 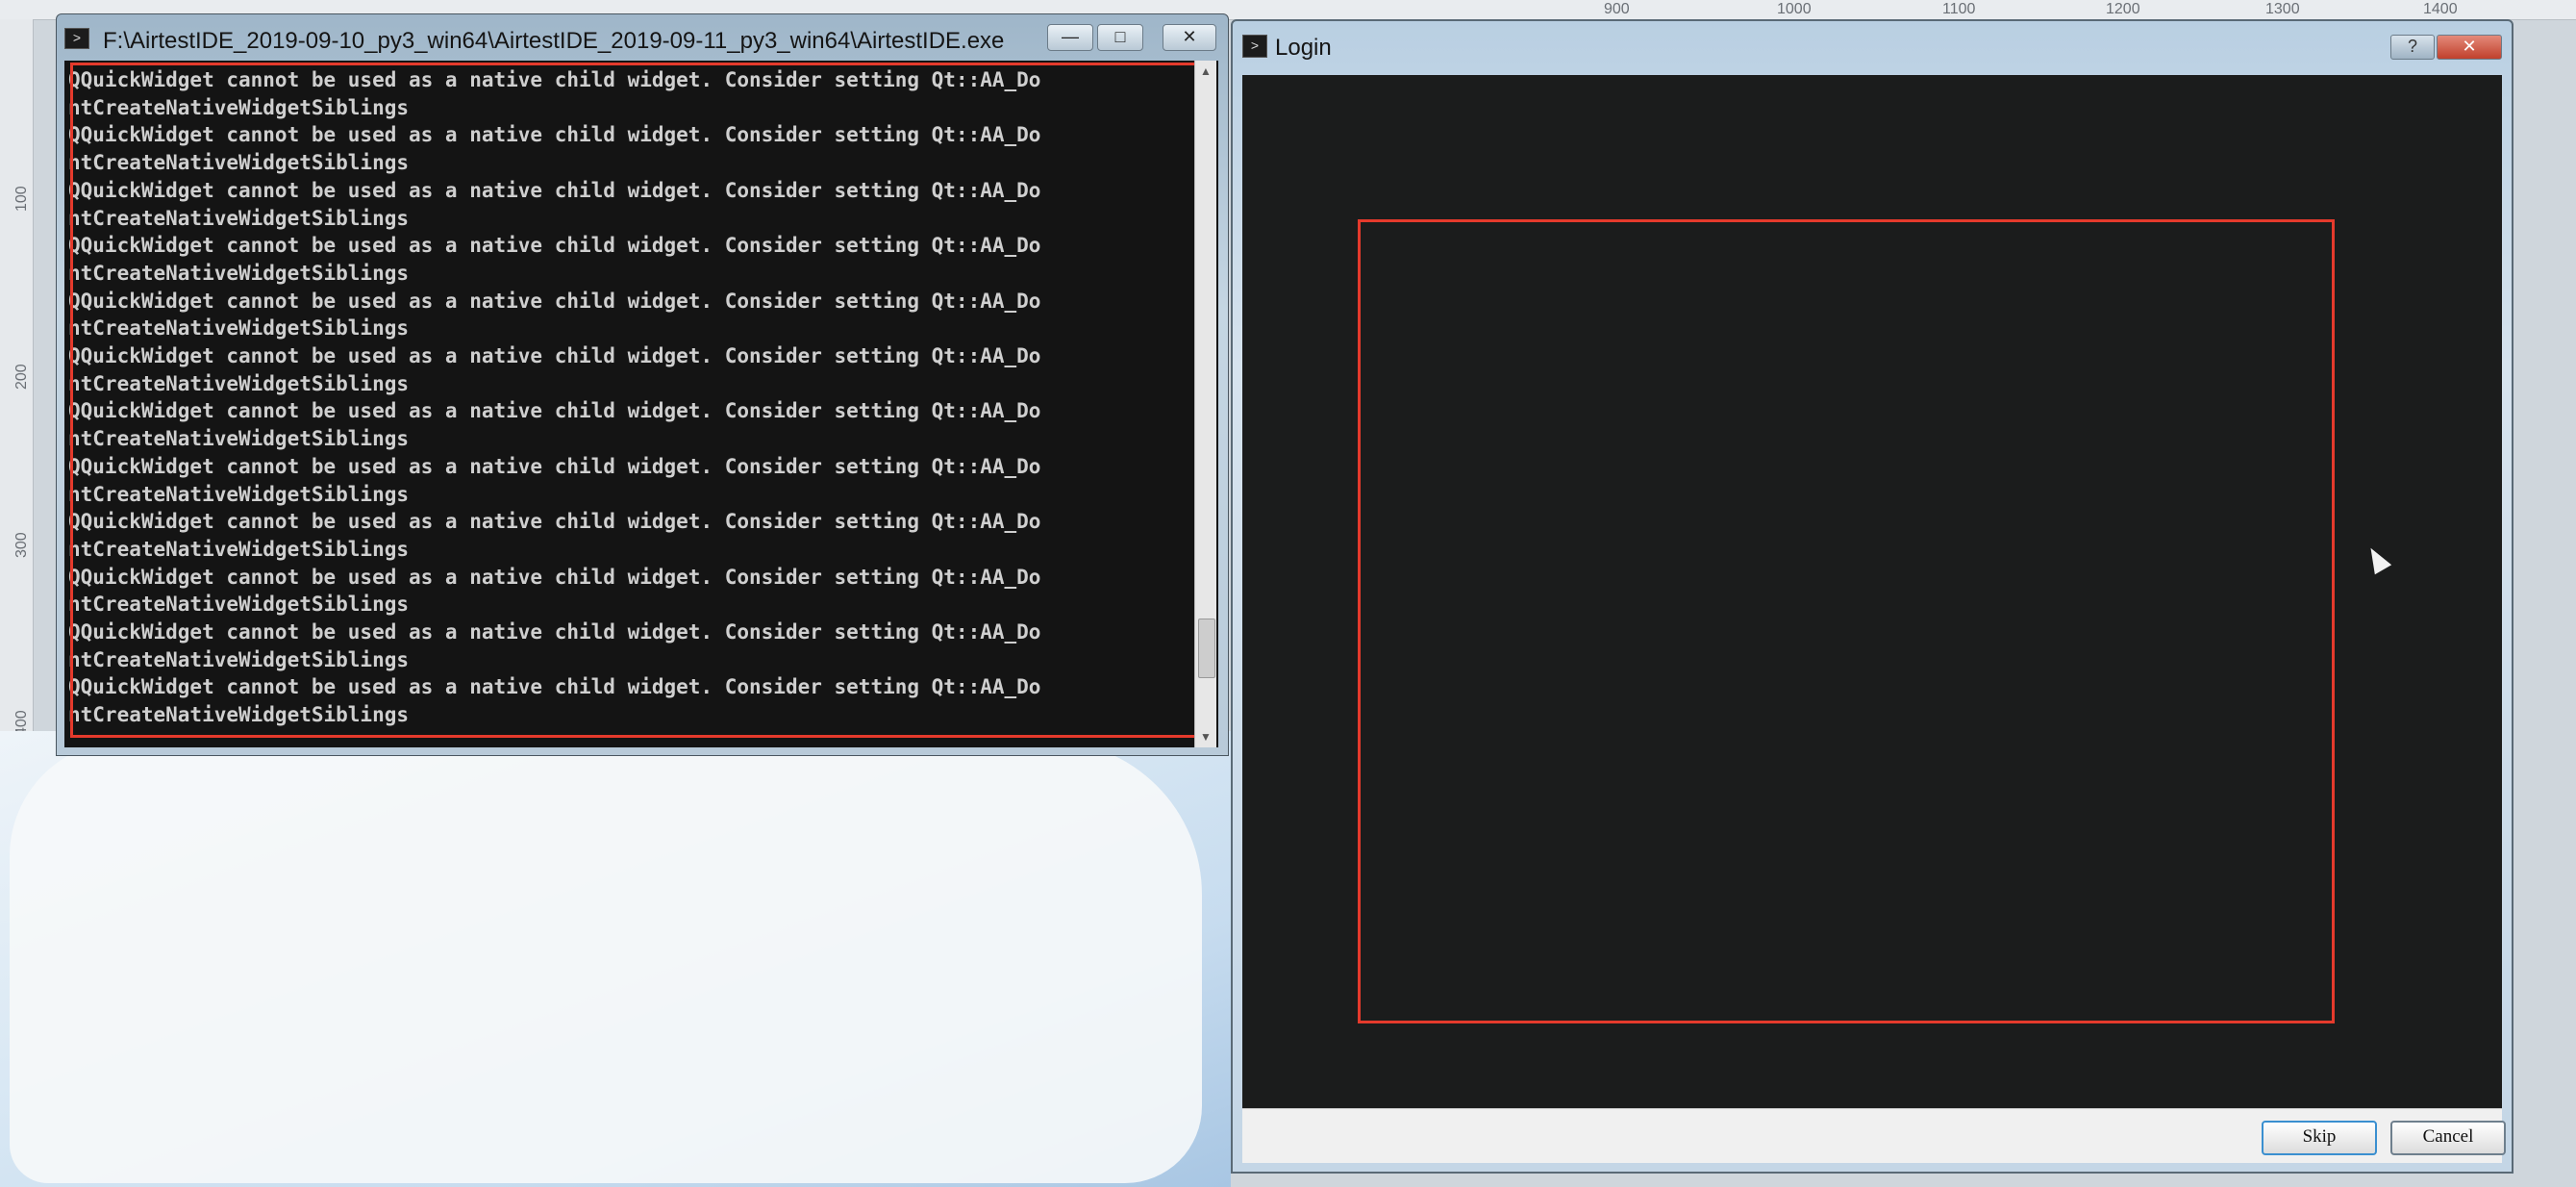 I want to click on skip-button: Skip, so click(x=2319, y=1138).